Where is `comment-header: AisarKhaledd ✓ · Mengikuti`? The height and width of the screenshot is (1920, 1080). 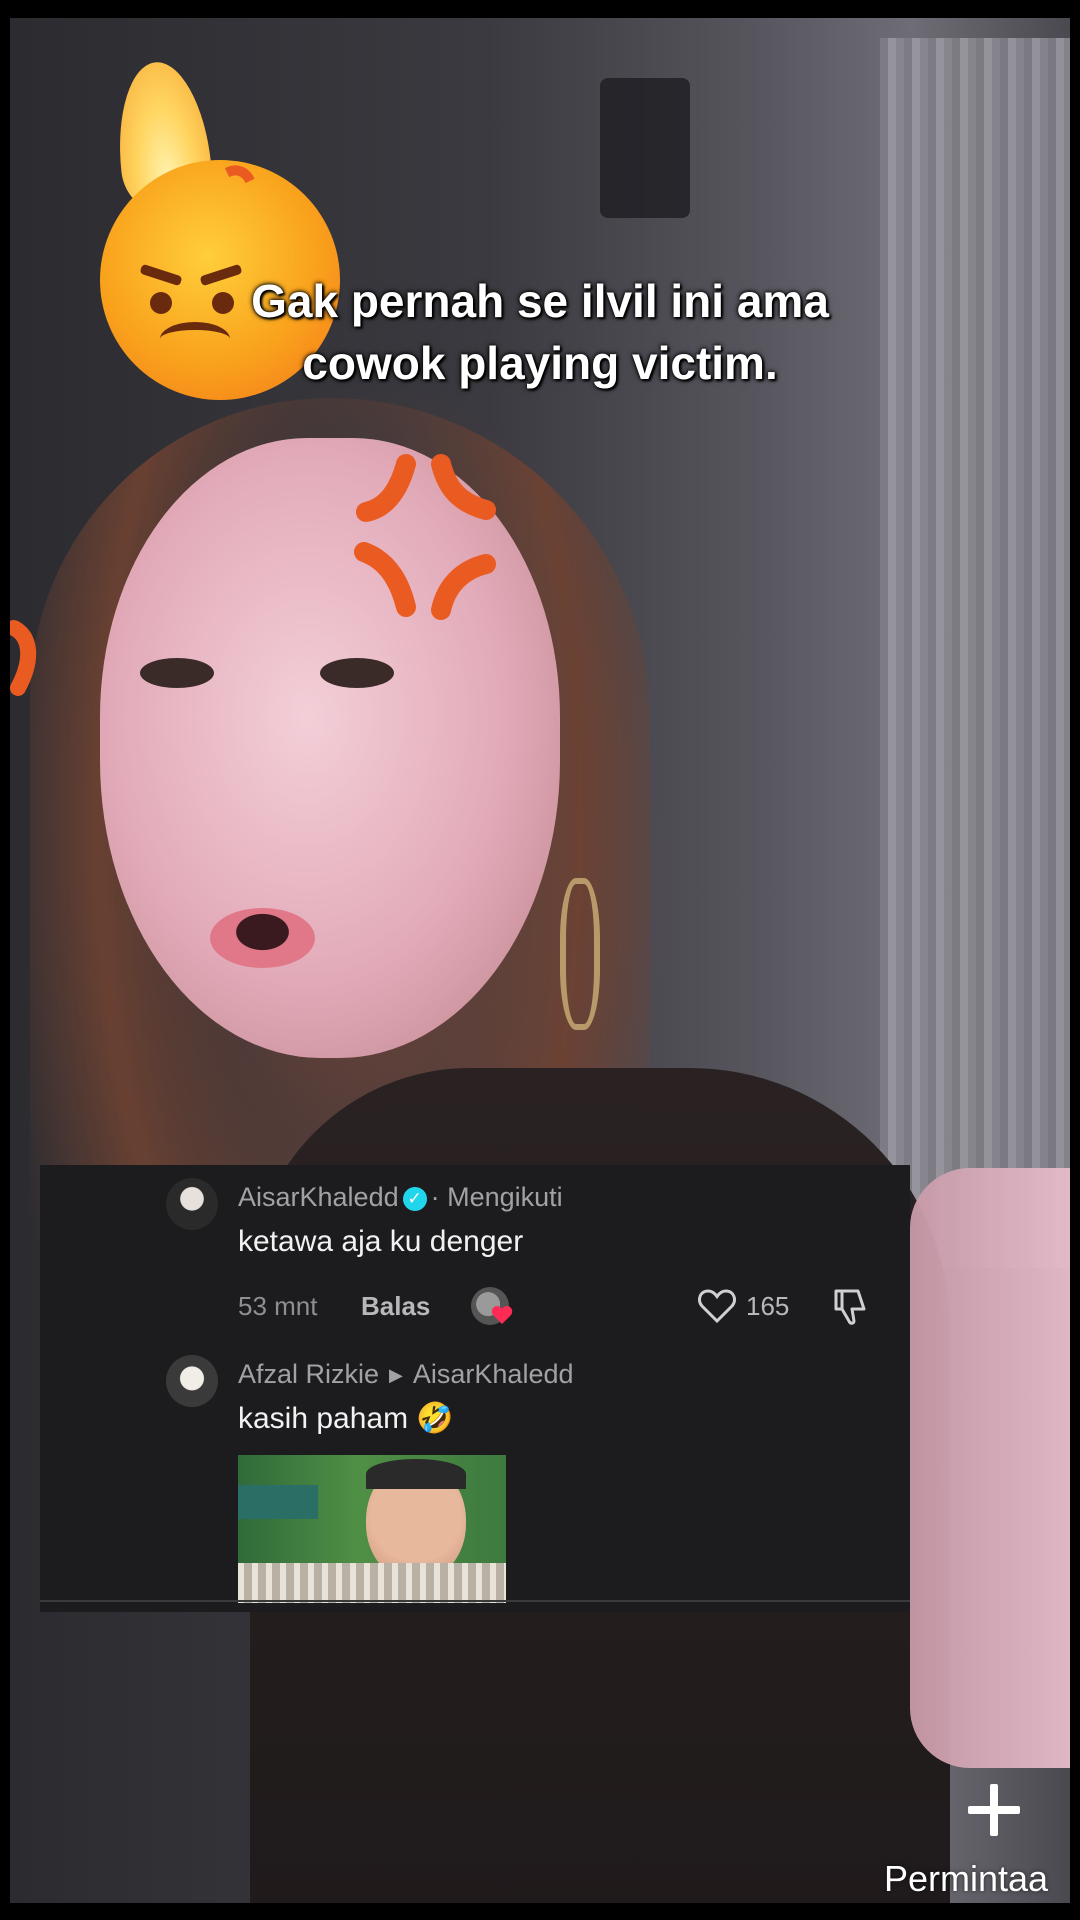
comment-header: AisarKhaledd ✓ · Mengikuti is located at coordinates (400, 1197).